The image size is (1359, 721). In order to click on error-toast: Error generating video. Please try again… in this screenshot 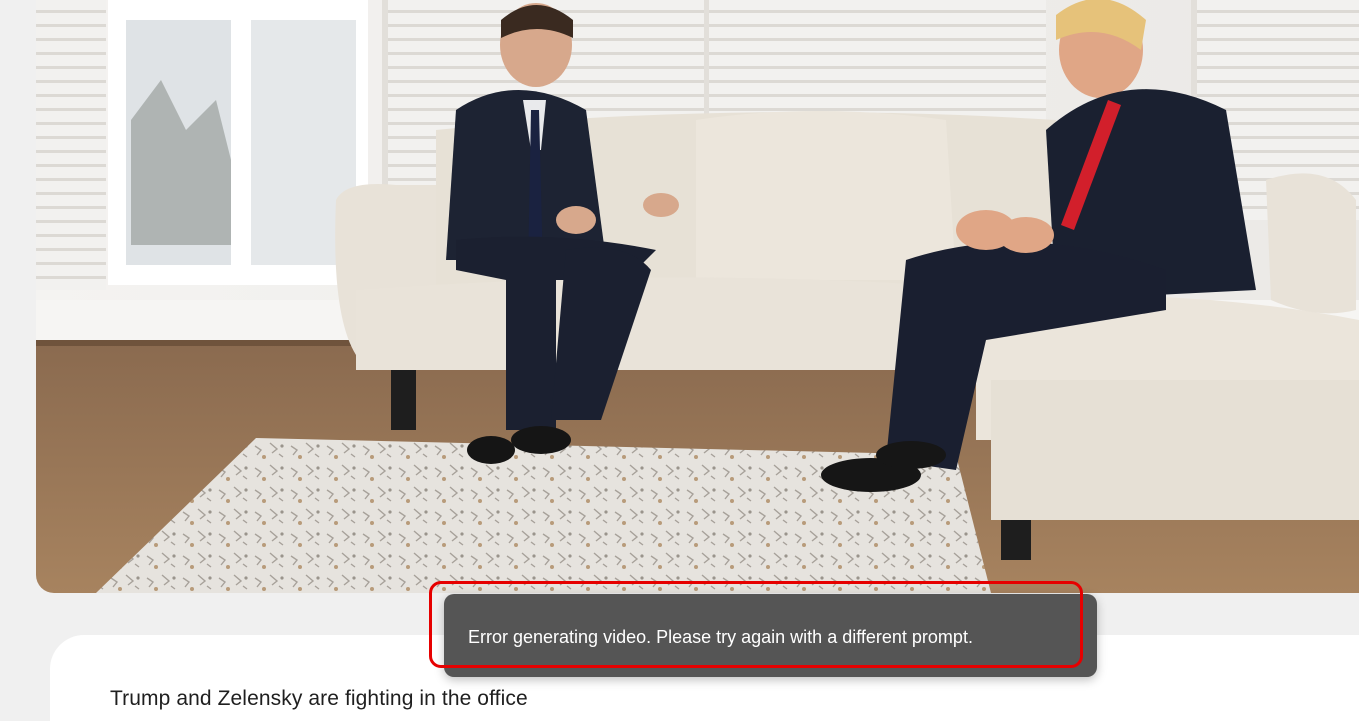, I will do `click(770, 635)`.